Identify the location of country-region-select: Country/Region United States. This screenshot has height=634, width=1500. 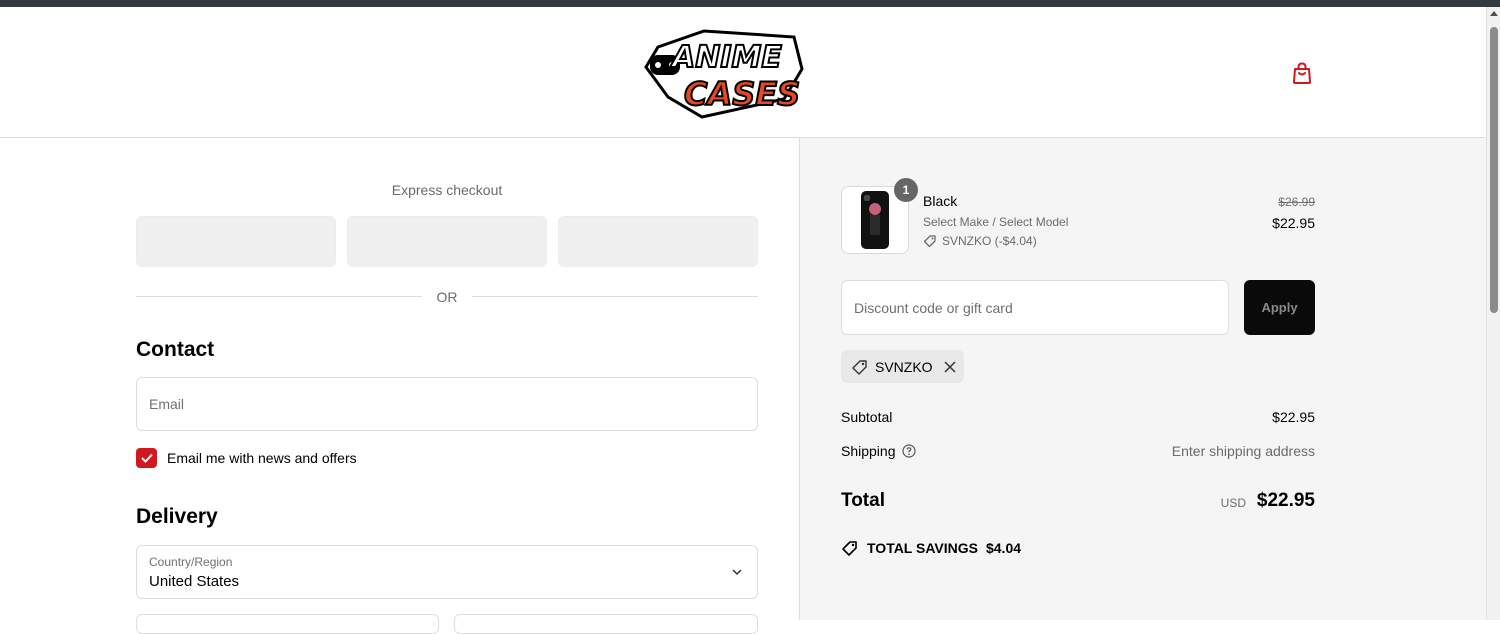
(447, 572).